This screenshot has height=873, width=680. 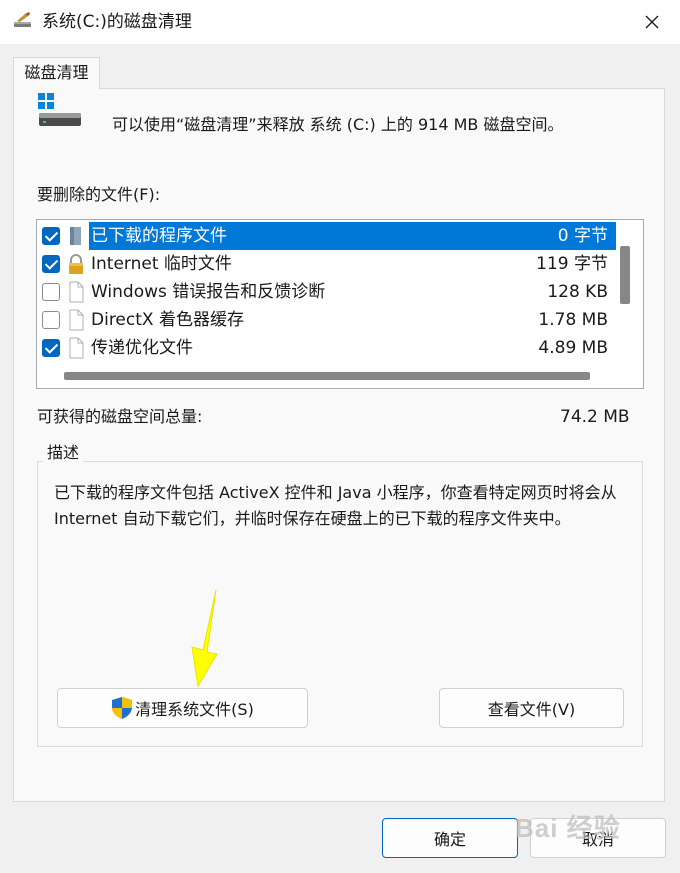 I want to click on list-item-size: 4.89 MB, so click(x=573, y=348).